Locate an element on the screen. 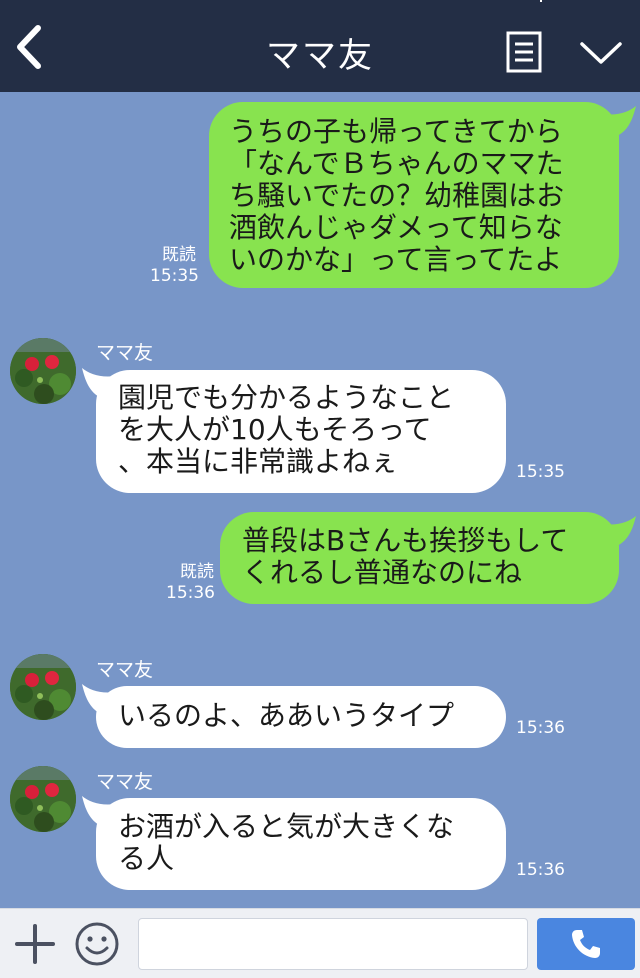  call-button is located at coordinates (586, 944).